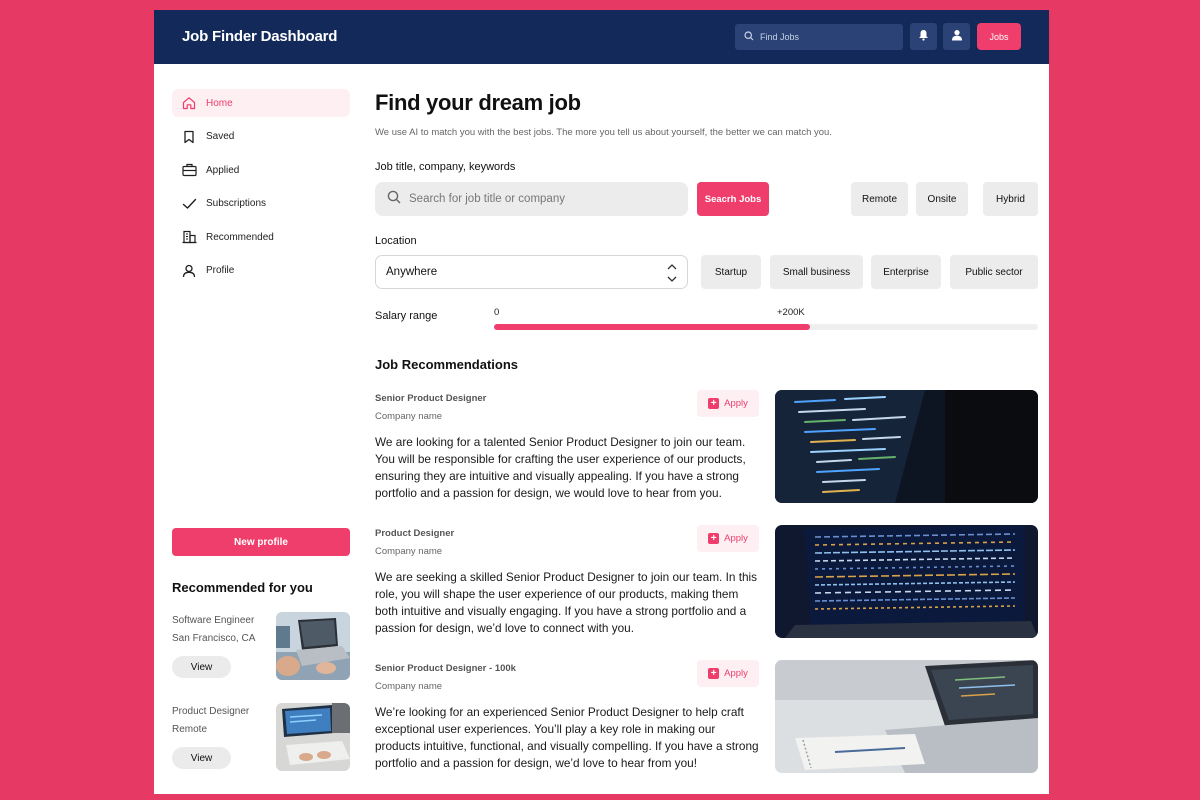 Image resolution: width=1200 pixels, height=800 pixels. I want to click on sidebar-item-saved: Saved, so click(261, 137).